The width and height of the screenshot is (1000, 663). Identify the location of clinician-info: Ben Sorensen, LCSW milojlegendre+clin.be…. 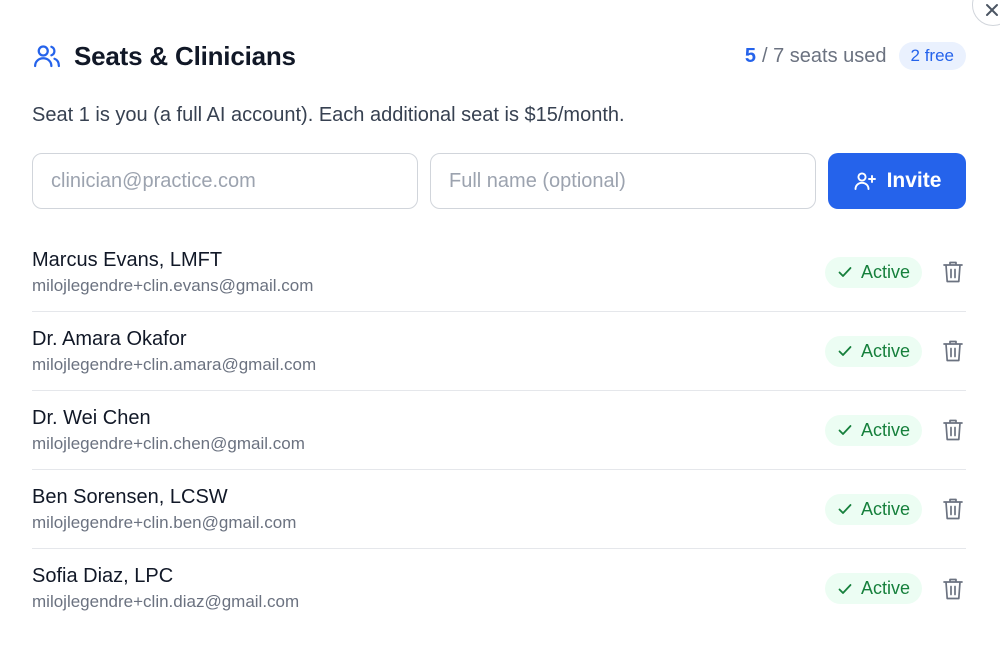
(164, 509).